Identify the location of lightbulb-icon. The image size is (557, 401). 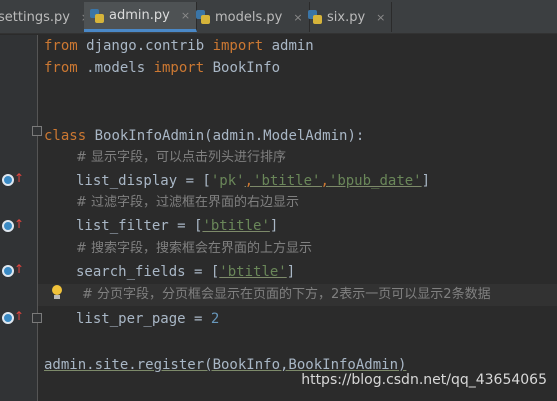
(57, 293).